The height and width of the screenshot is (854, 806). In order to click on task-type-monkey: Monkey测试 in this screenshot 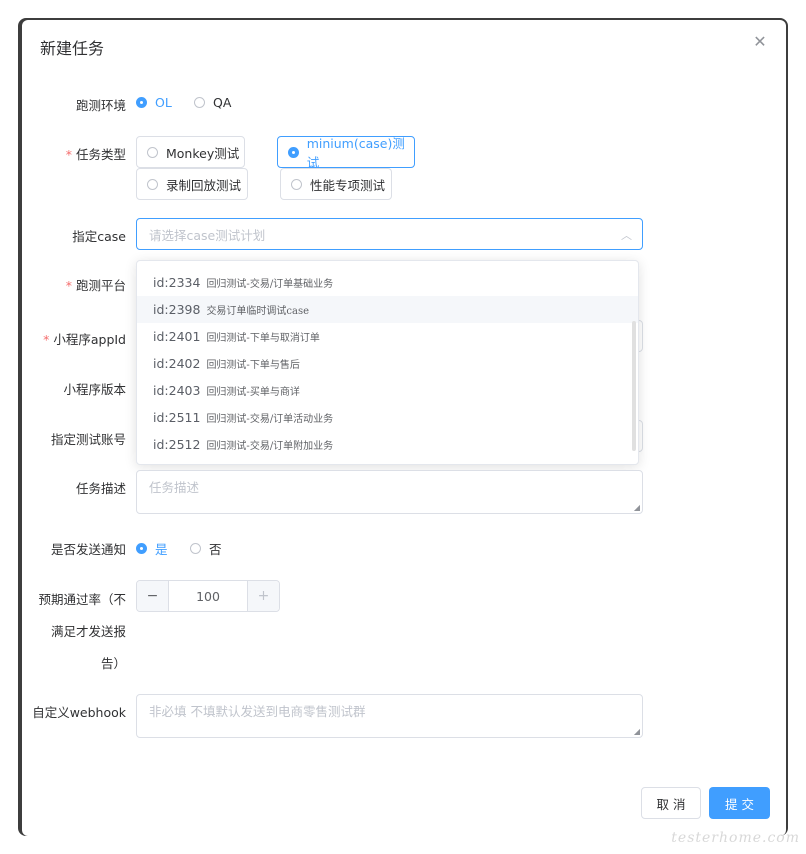, I will do `click(190, 152)`.